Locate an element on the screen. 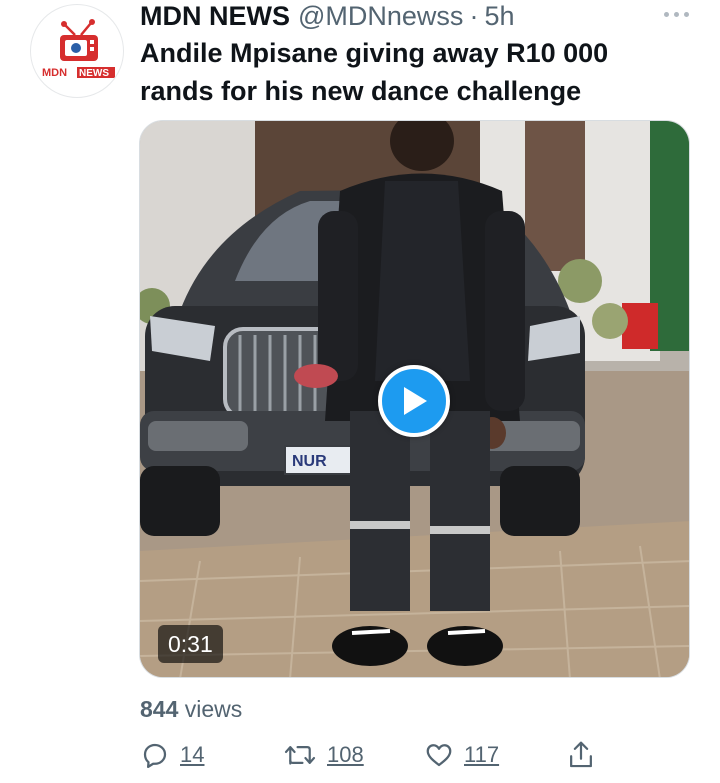  reply-icon is located at coordinates (155, 755).